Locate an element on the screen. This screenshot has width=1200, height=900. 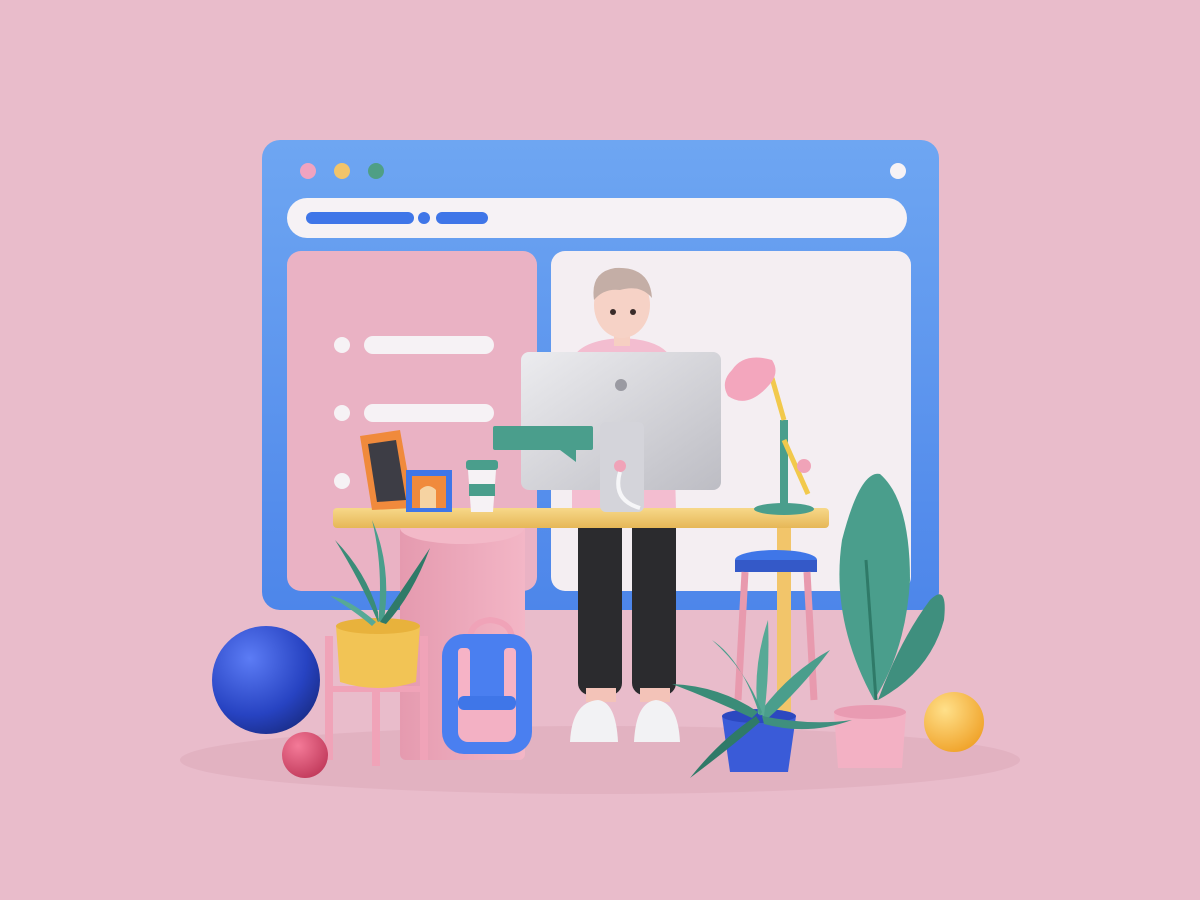
monitor-logo is located at coordinates (621, 385).